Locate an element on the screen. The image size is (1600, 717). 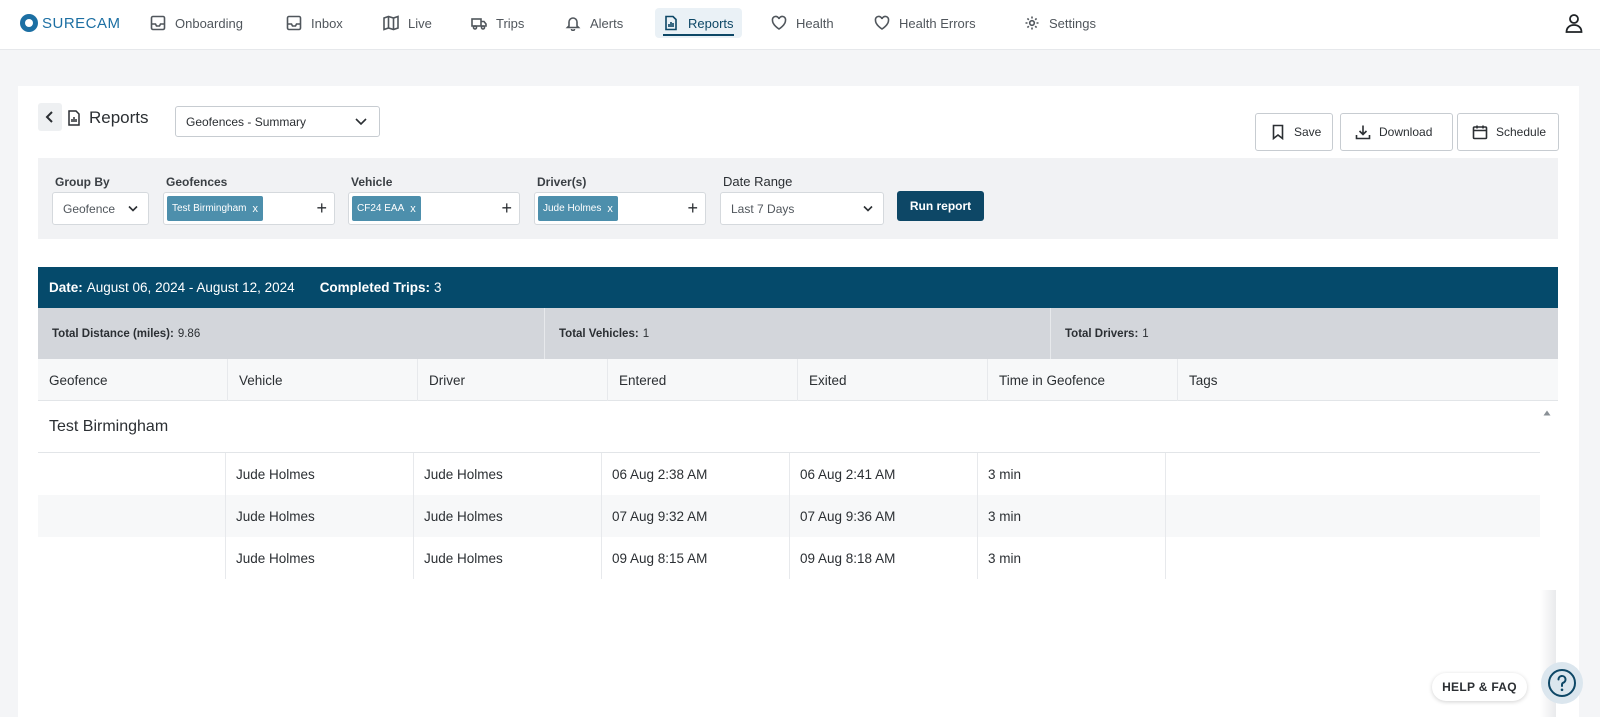
nav-item-live: Live is located at coordinates (407, 23).